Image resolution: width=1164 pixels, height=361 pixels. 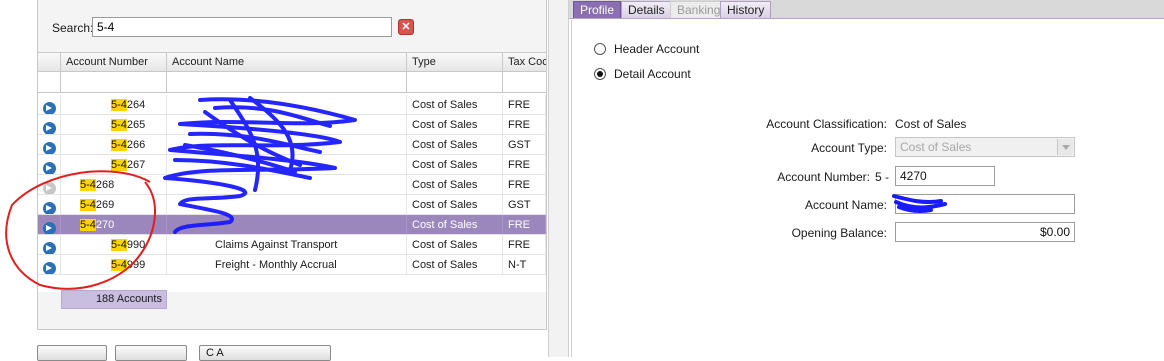 I want to click on bottom-button-3: C A, so click(x=265, y=353).